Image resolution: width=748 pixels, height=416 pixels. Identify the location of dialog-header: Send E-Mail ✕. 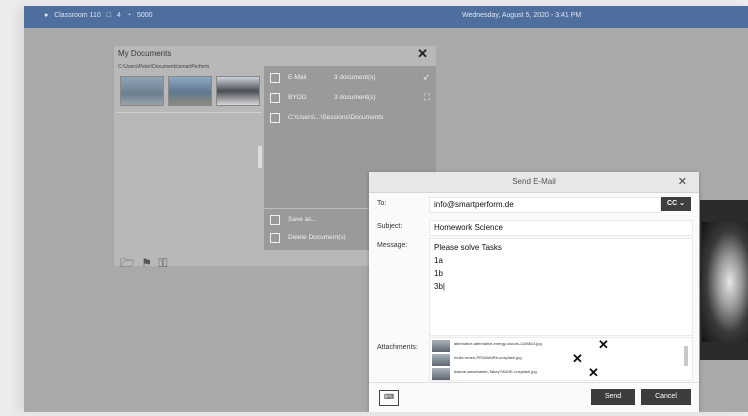
(534, 182).